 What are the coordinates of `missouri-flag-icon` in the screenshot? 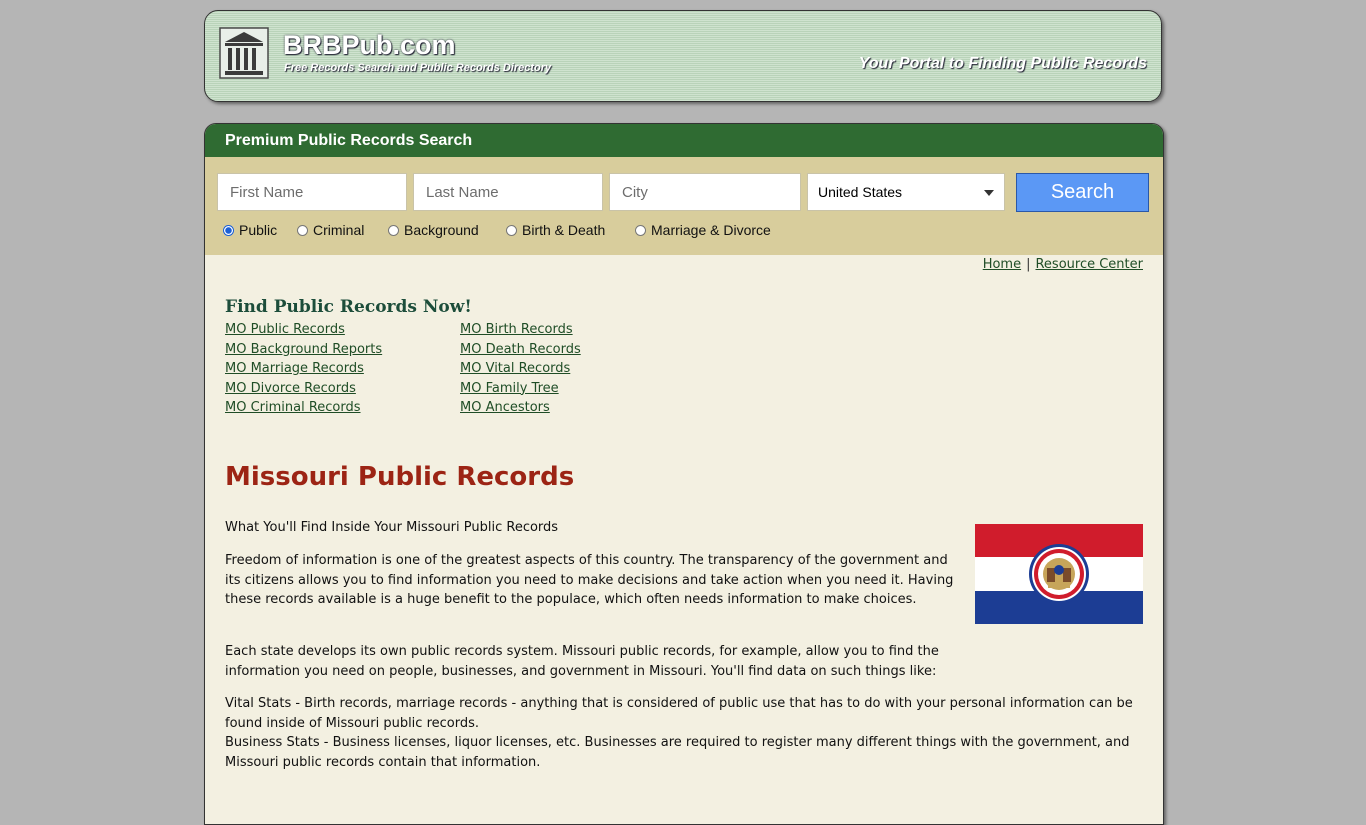 It's located at (1059, 574).